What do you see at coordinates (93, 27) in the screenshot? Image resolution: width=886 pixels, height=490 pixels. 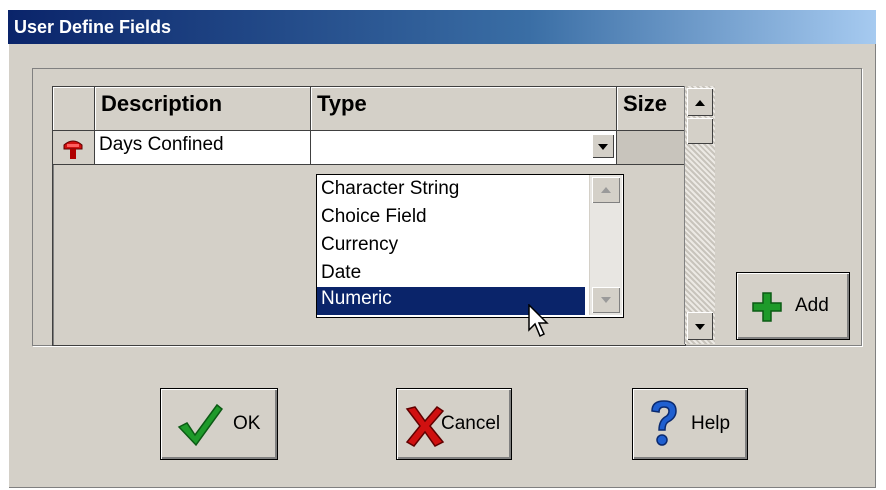 I see `window-title: User Define Fields` at bounding box center [93, 27].